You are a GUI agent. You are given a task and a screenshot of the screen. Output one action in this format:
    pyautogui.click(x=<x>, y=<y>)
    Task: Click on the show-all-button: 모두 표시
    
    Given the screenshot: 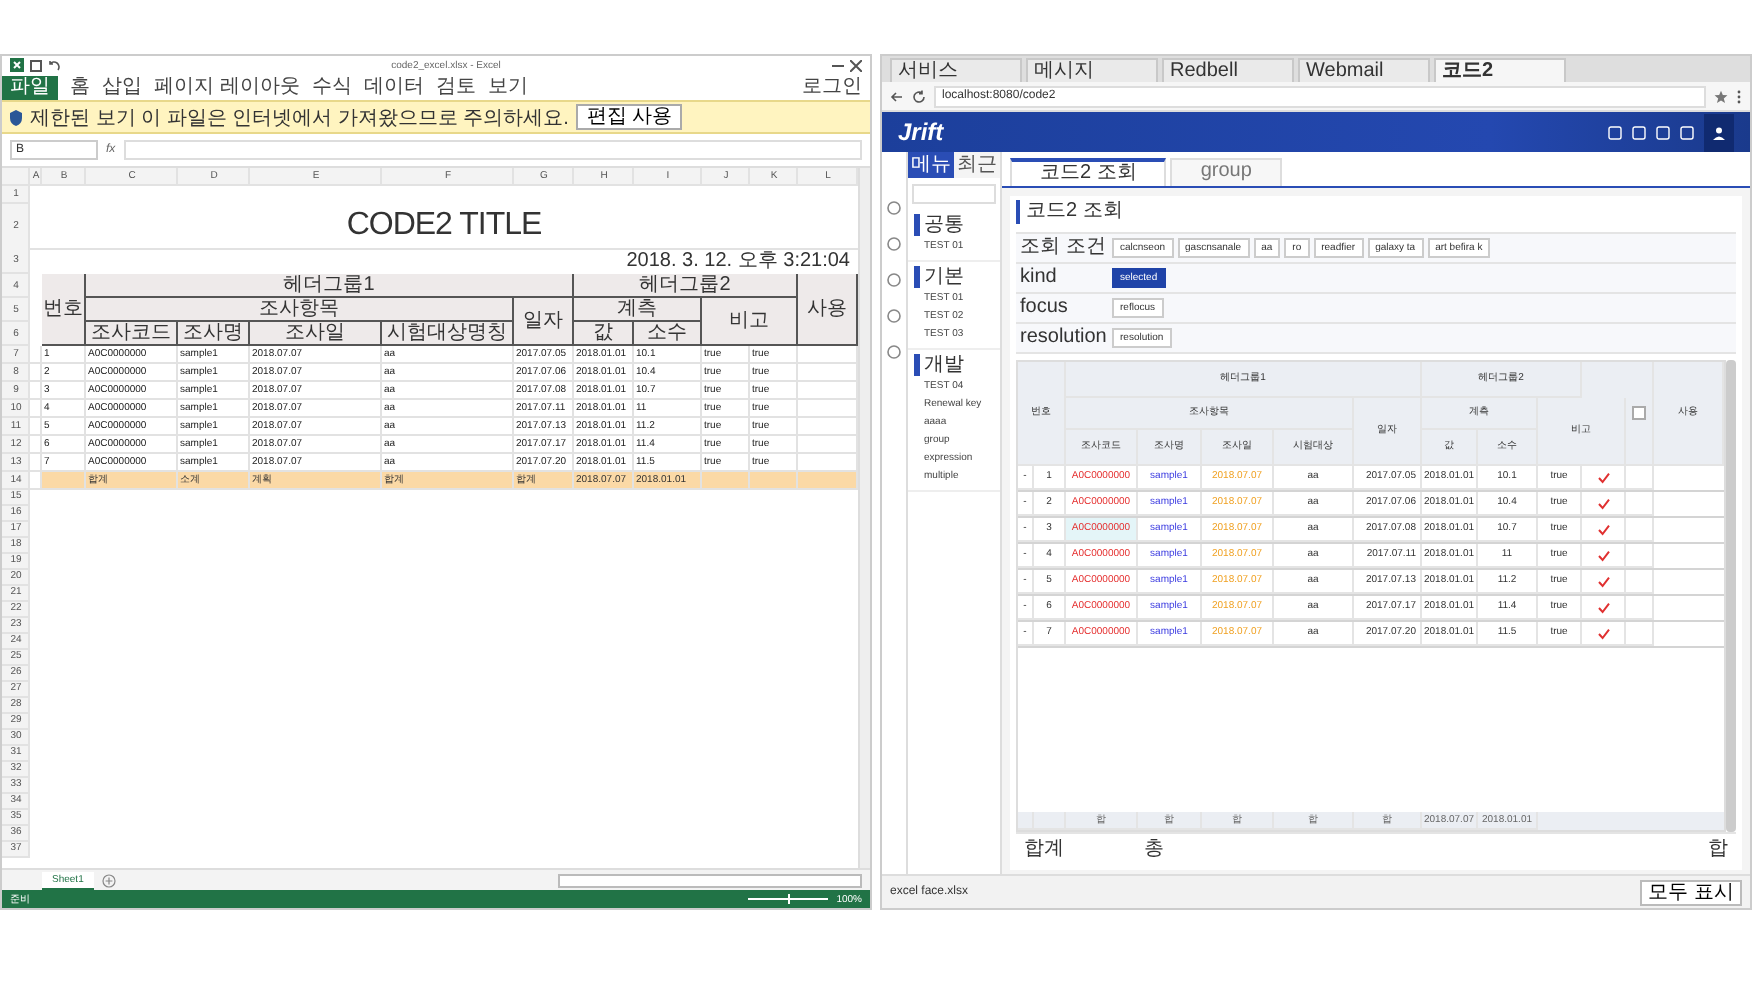 What is the action you would take?
    pyautogui.click(x=1691, y=892)
    